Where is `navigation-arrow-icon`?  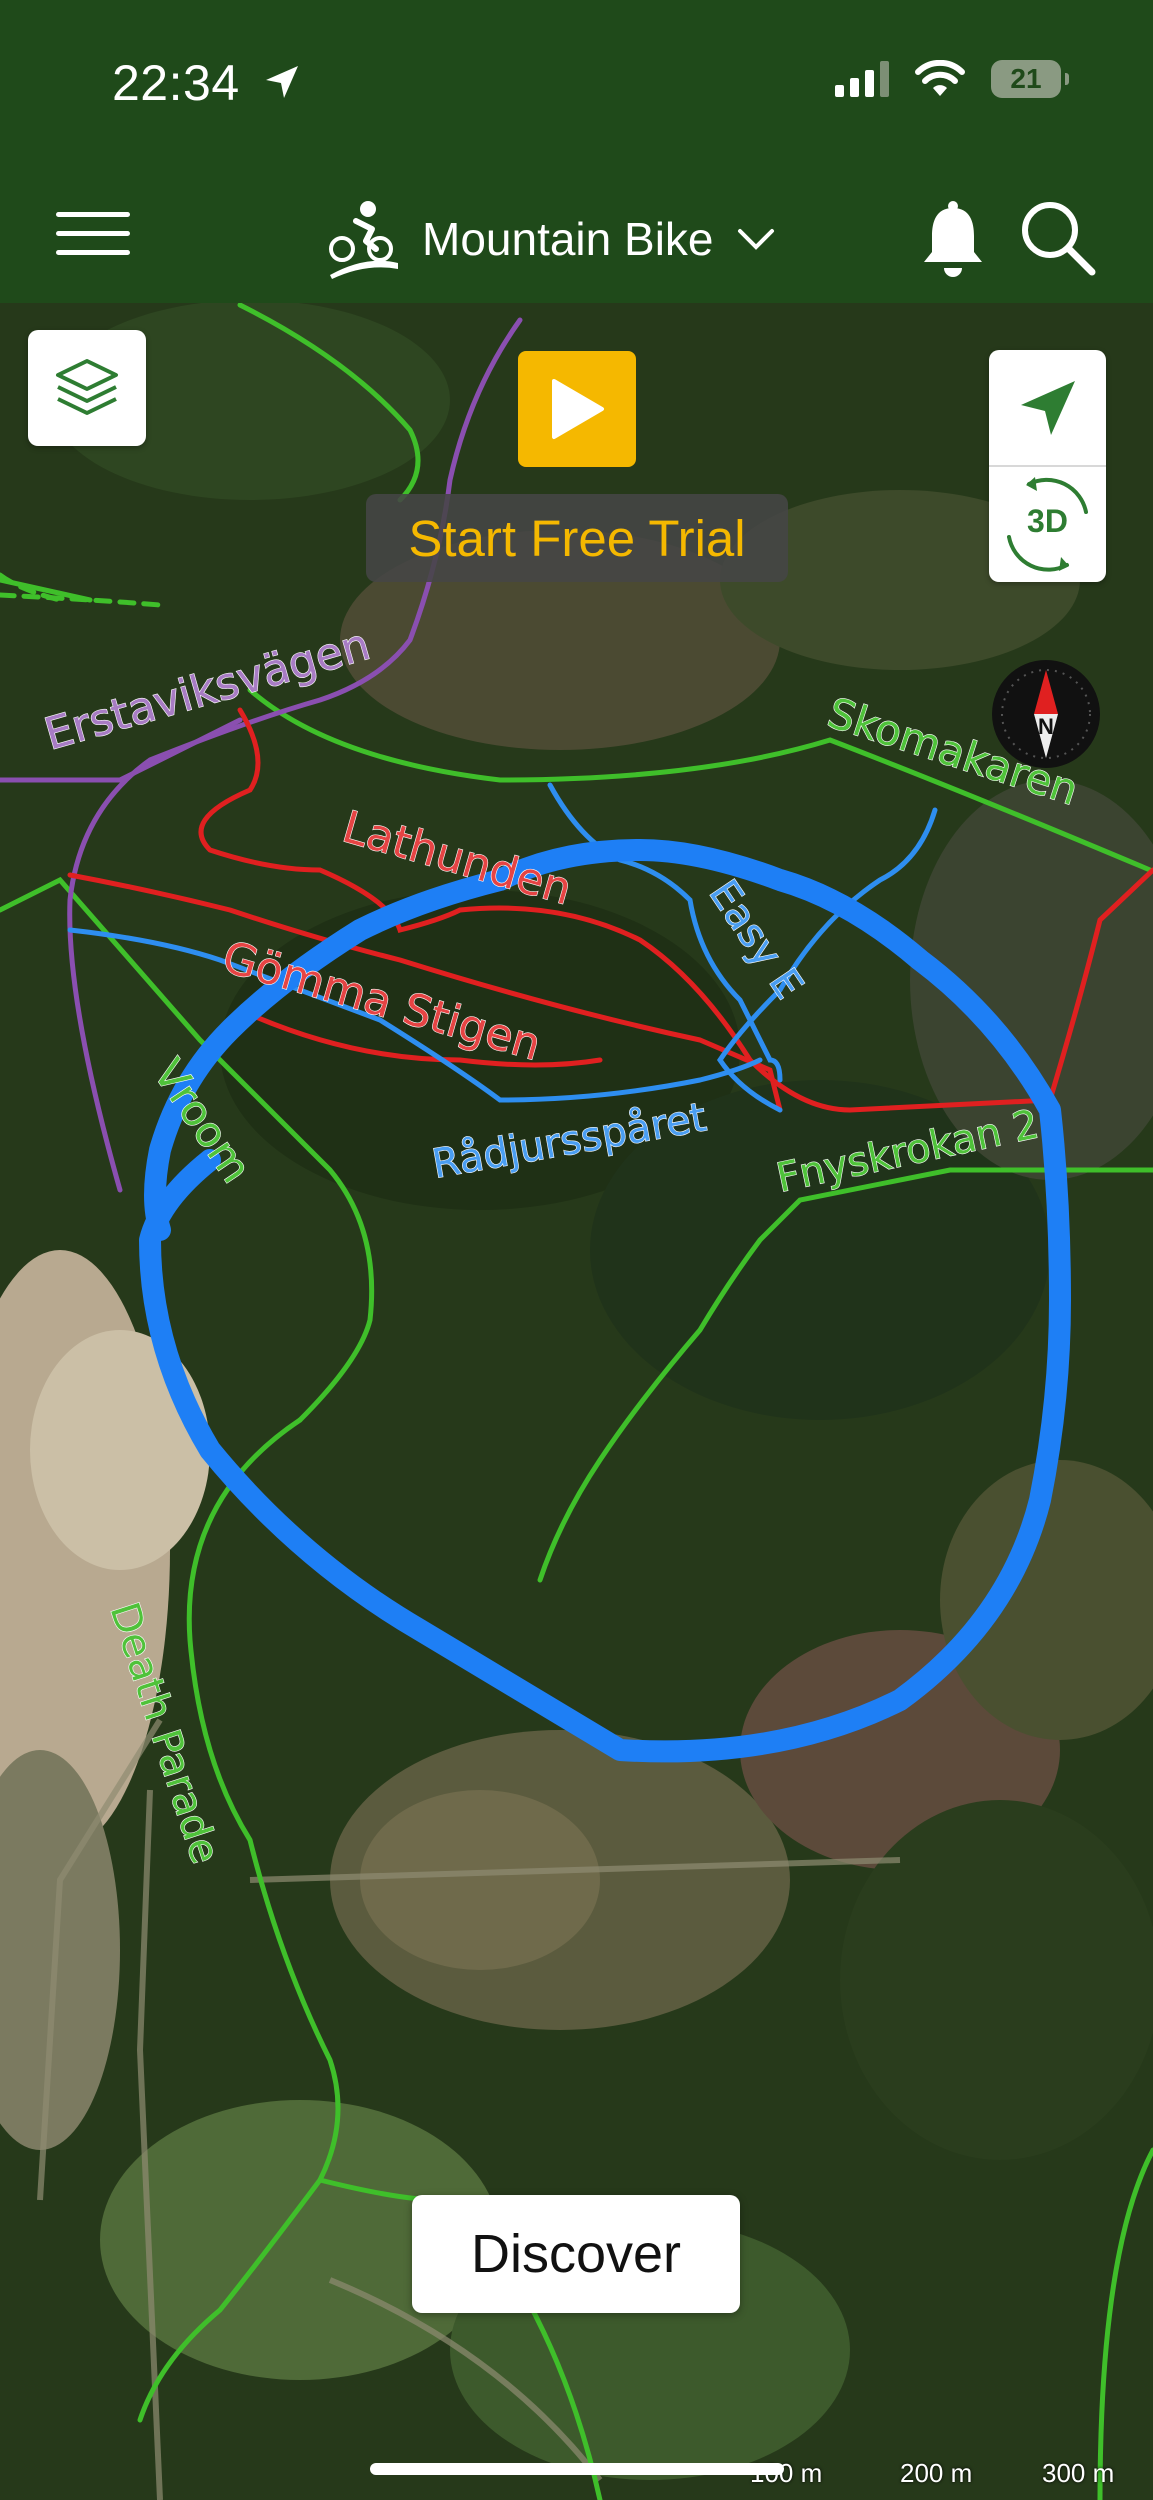 navigation-arrow-icon is located at coordinates (1047, 407).